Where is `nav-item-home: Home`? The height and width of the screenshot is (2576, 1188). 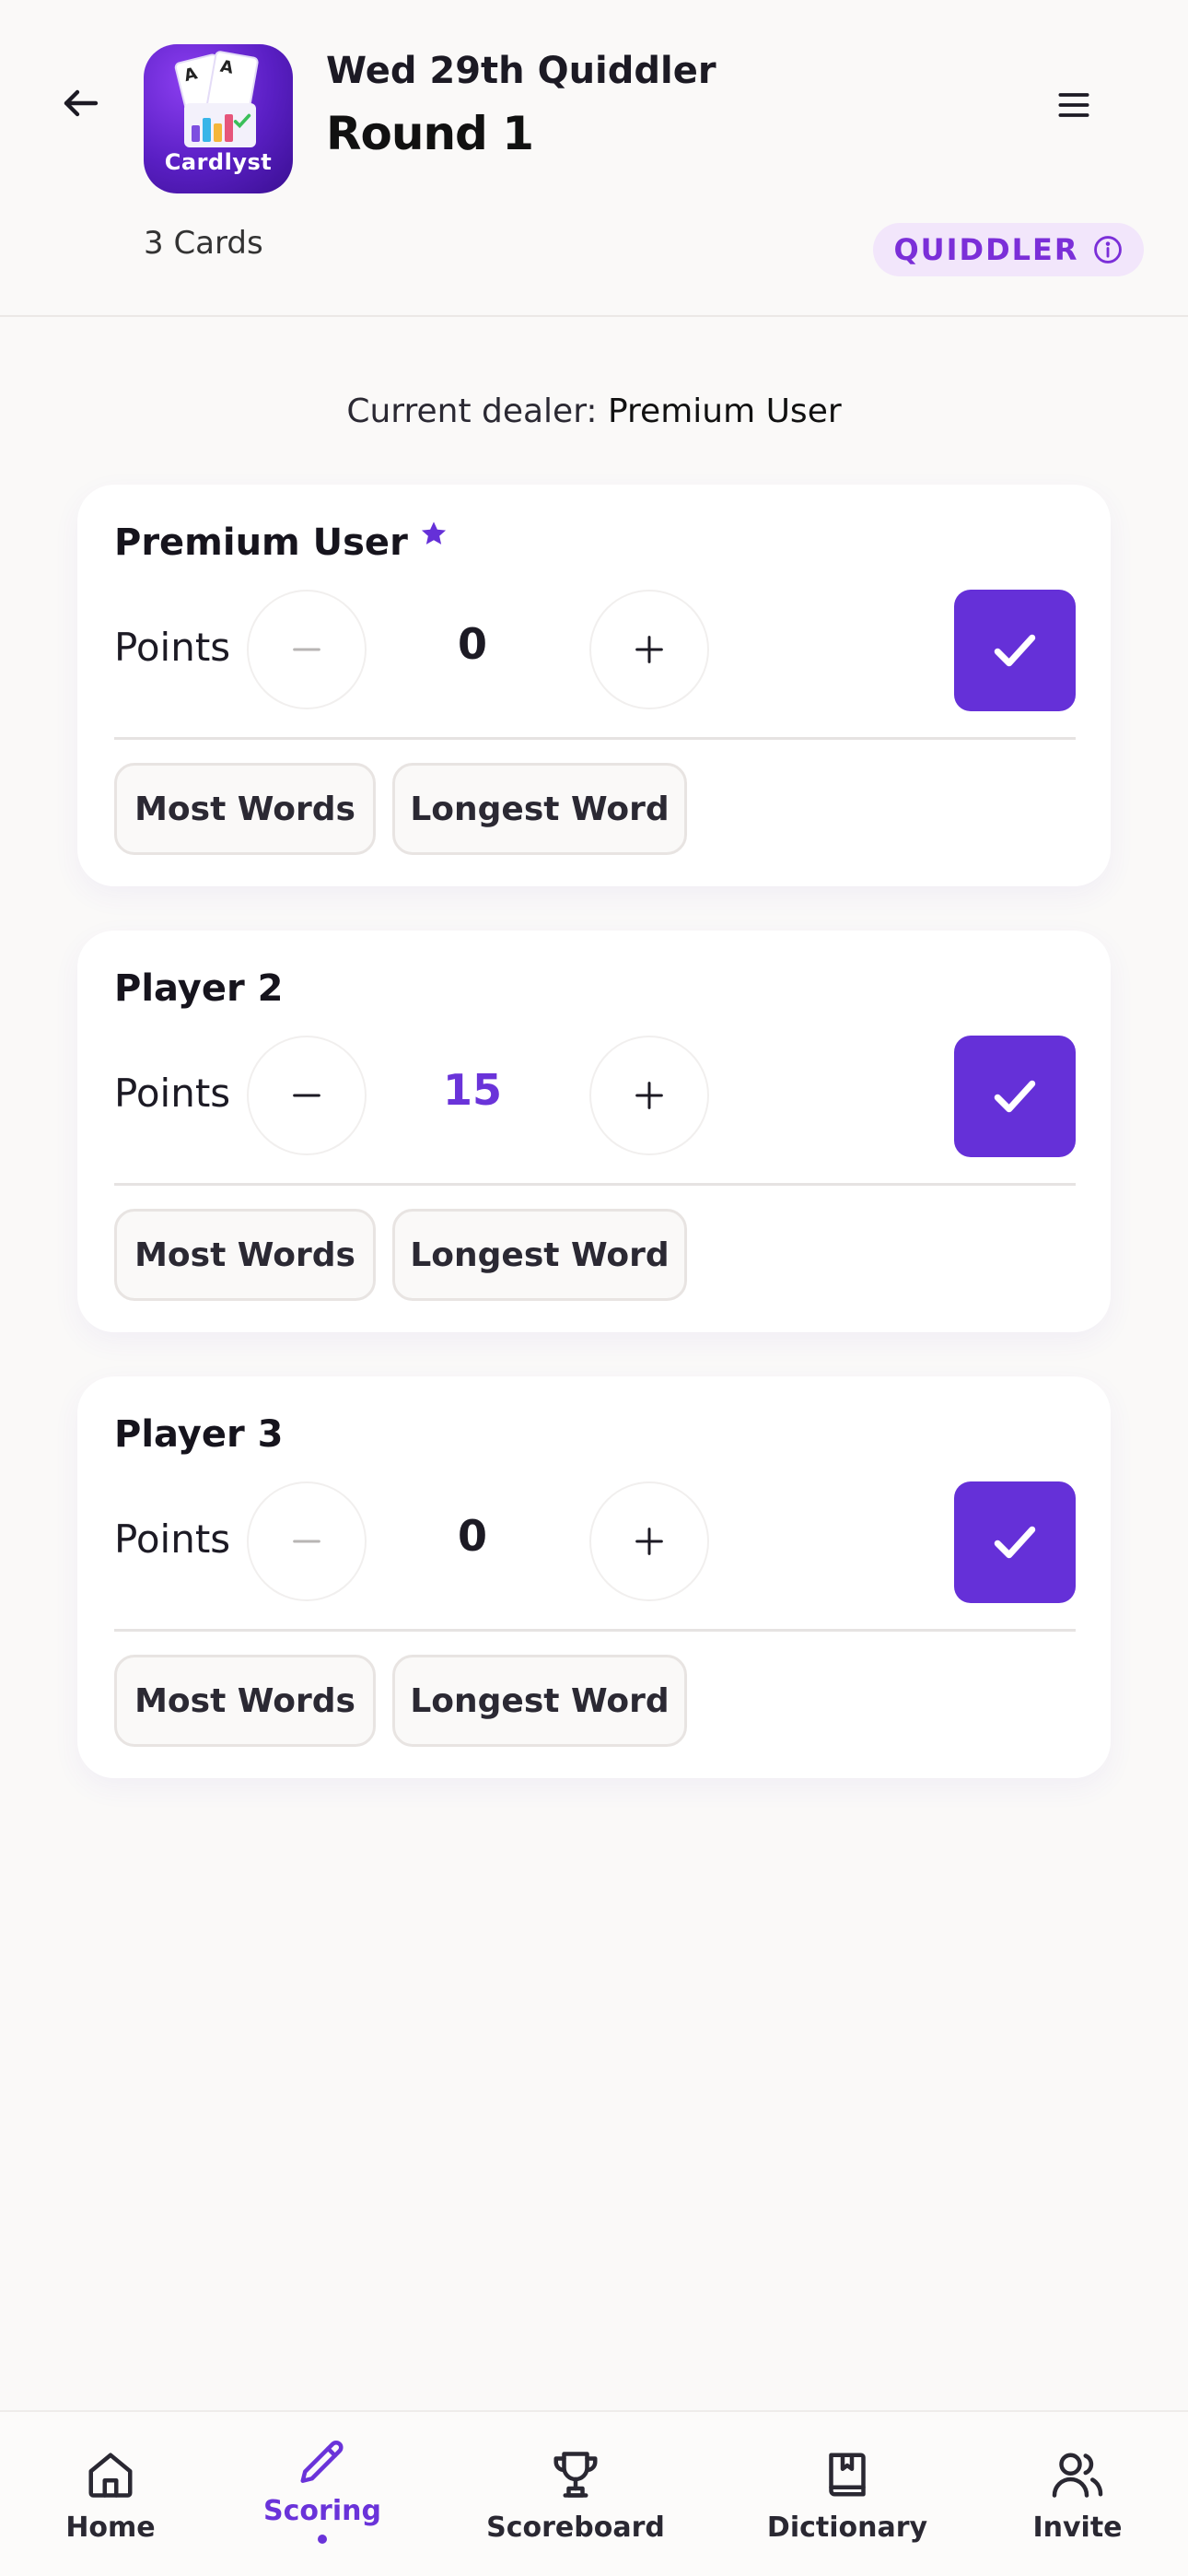
nav-item-home: Home is located at coordinates (111, 2494).